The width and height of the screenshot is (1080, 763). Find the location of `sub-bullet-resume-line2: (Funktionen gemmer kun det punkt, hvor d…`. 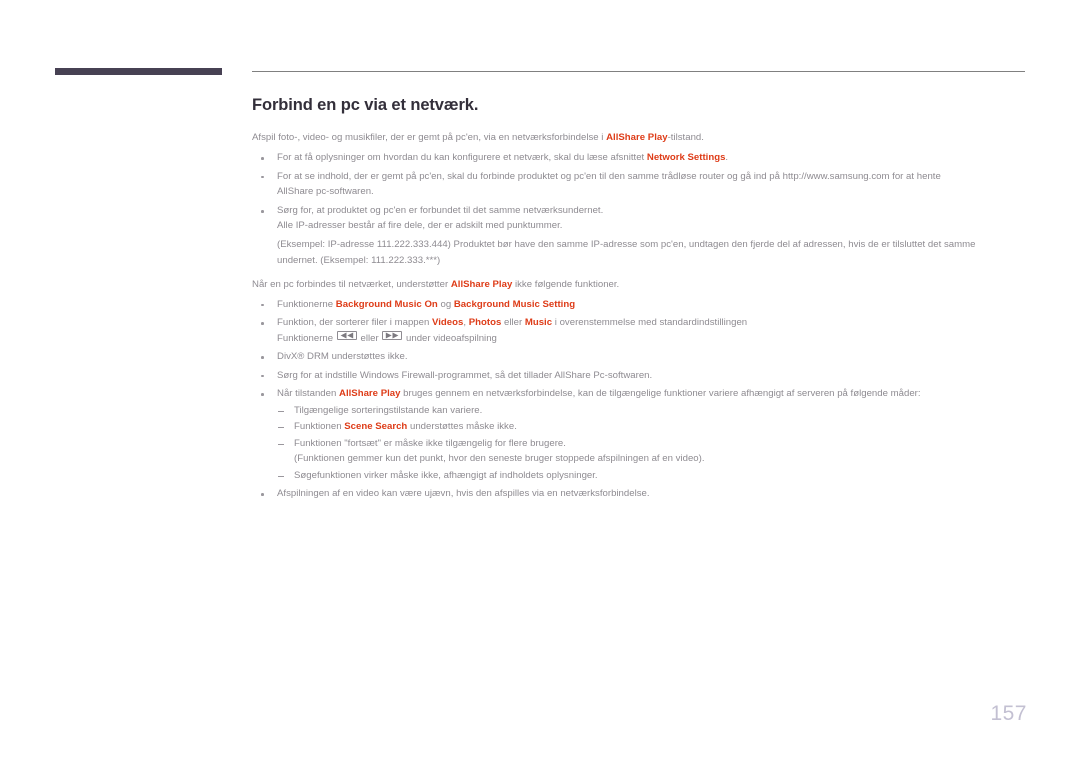

sub-bullet-resume-line2: (Funktionen gemmer kun det punkt, hvor d… is located at coordinates (499, 459).